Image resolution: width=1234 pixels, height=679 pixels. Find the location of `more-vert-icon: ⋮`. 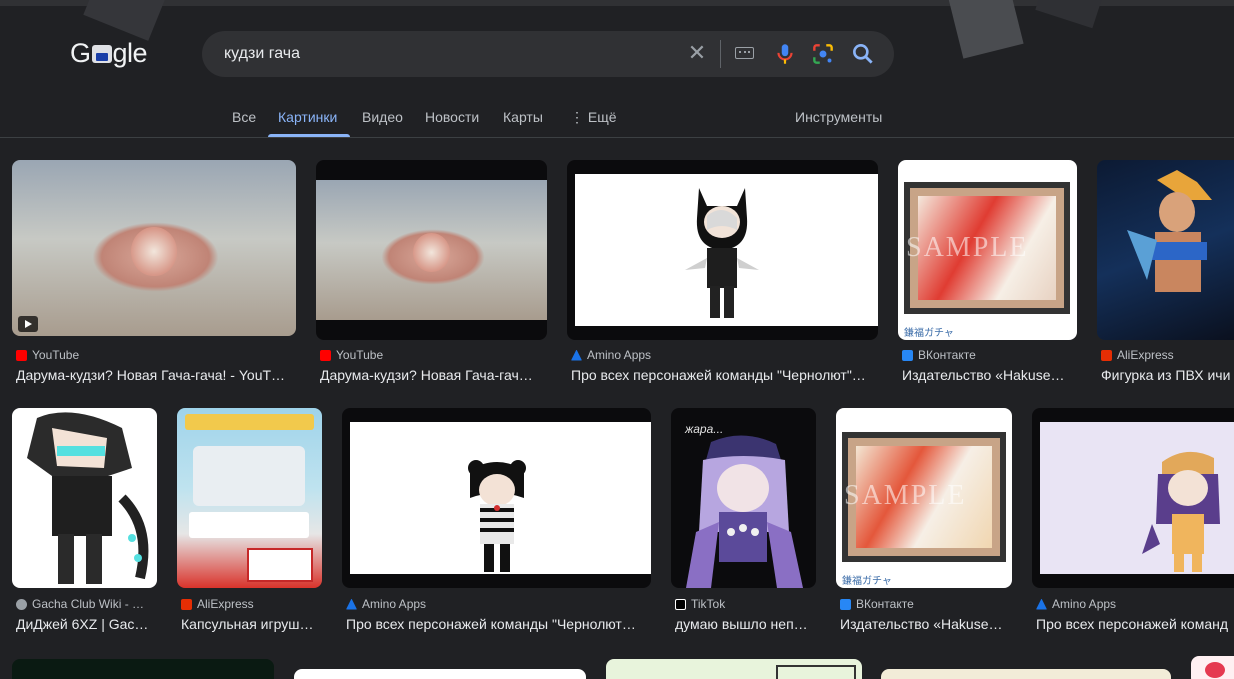

more-vert-icon: ⋮ is located at coordinates (579, 117).